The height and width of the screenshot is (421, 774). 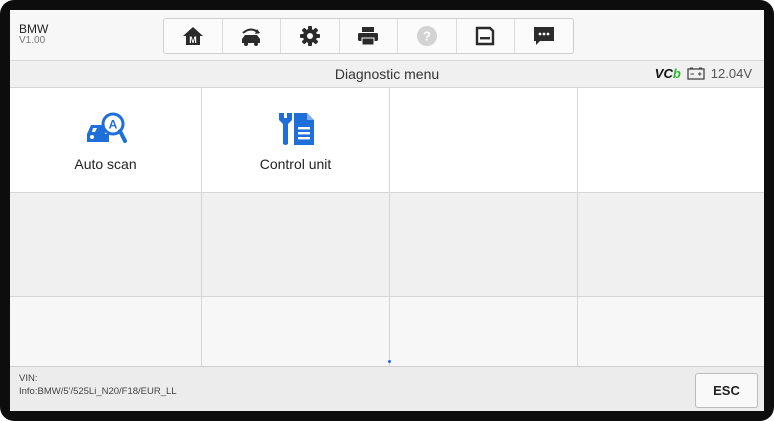 I want to click on settings-button, so click(x=310, y=36).